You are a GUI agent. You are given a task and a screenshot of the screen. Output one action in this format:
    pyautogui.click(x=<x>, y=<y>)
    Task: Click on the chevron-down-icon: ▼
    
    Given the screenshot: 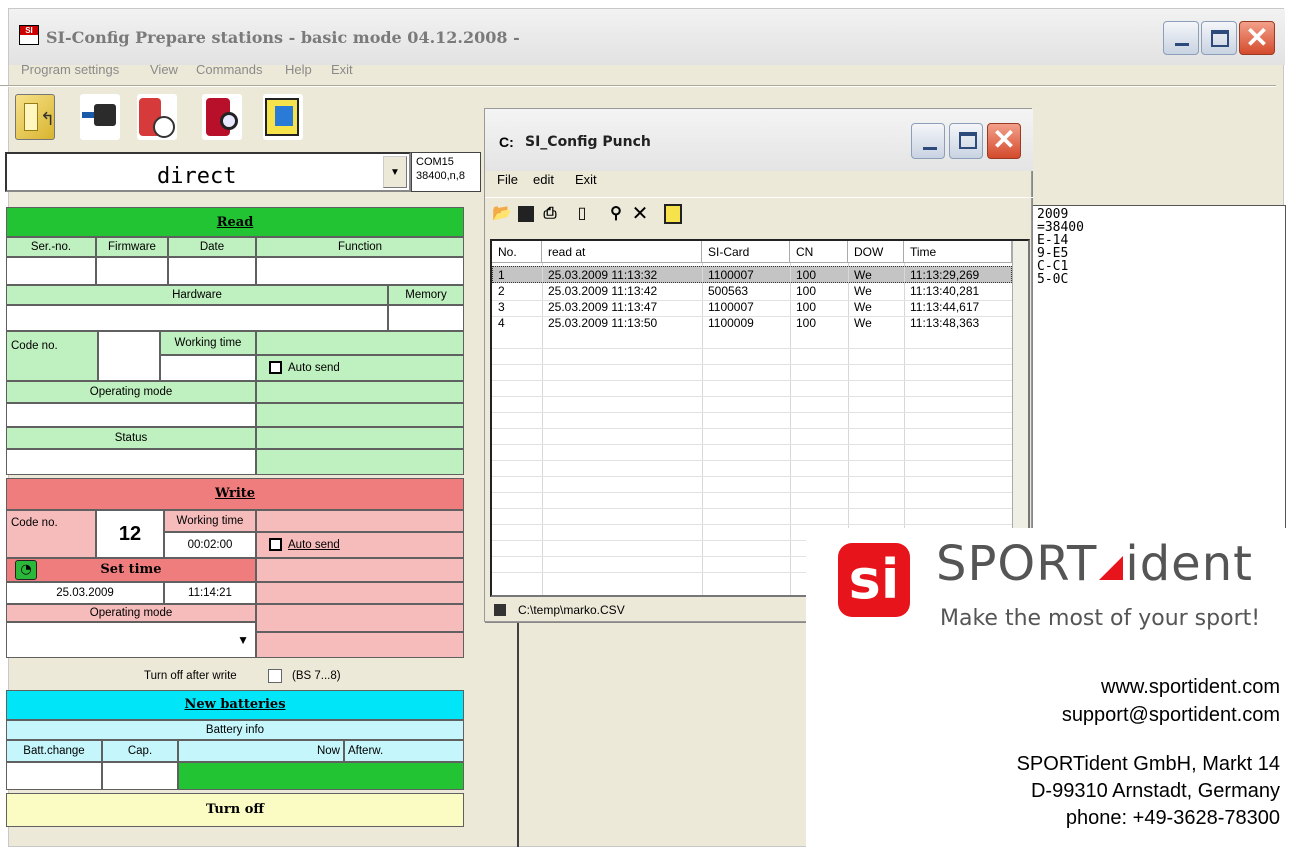 What is the action you would take?
    pyautogui.click(x=395, y=172)
    